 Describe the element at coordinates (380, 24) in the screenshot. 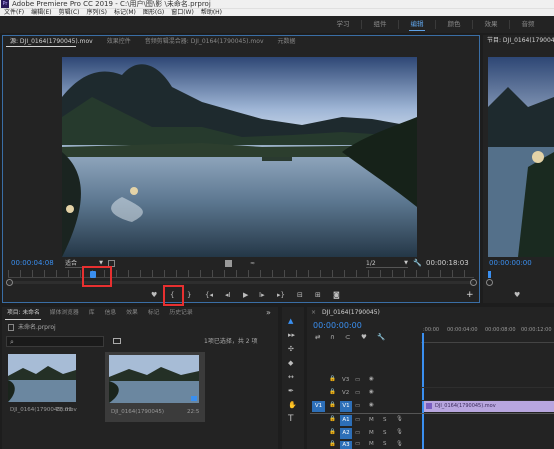

I see `workspace-assembly: 组件` at that location.